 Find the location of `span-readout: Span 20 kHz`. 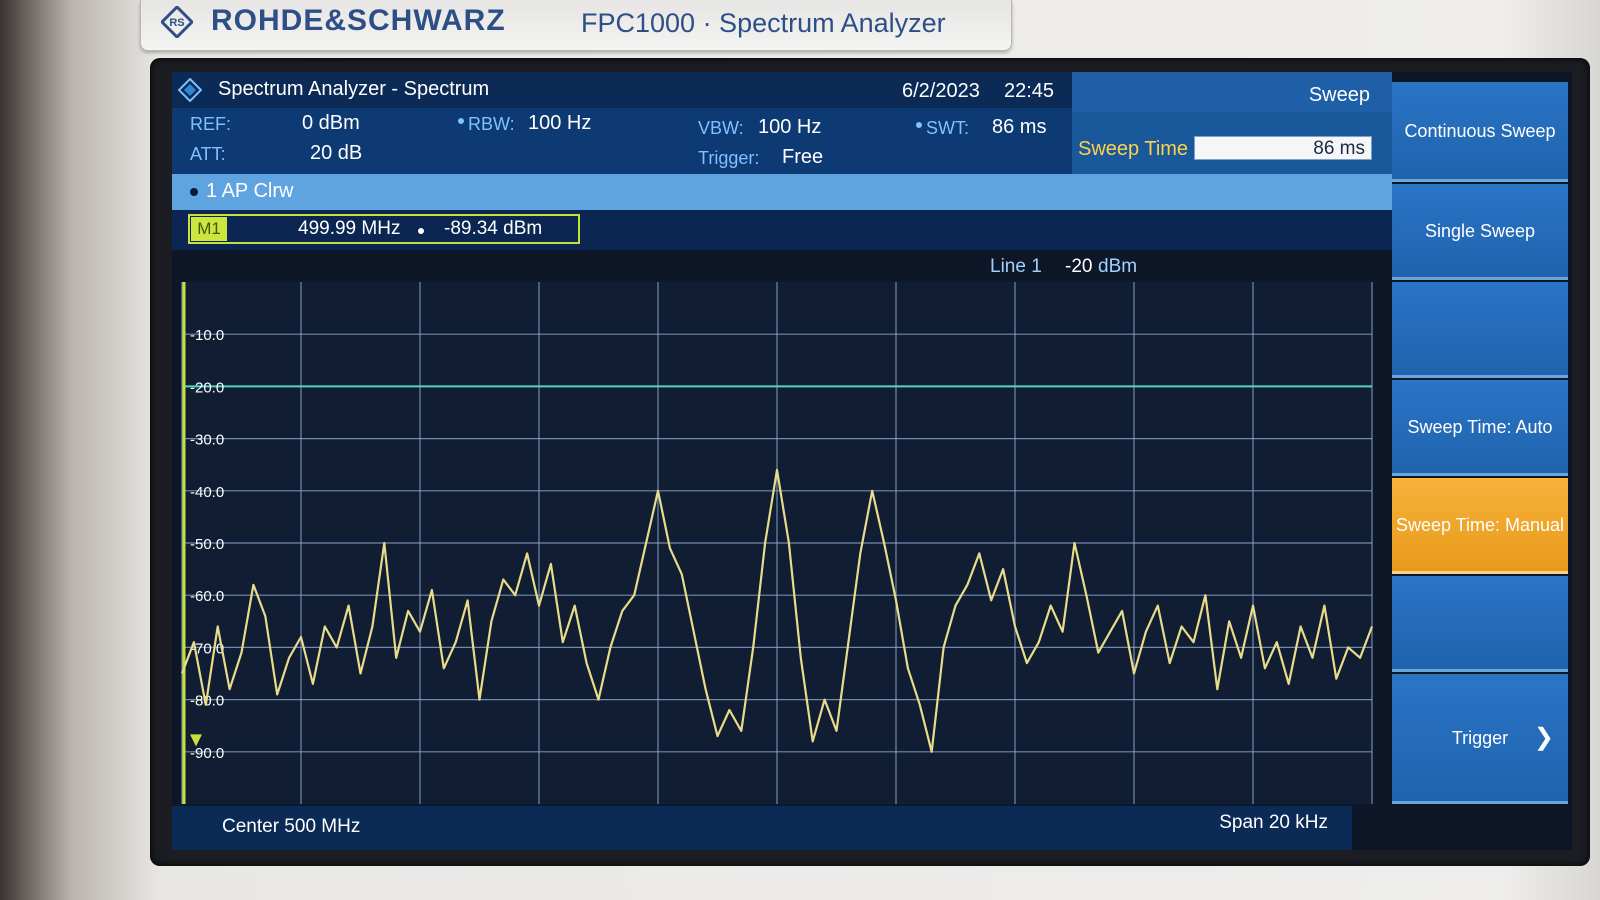

span-readout: Span 20 kHz is located at coordinates (1273, 822).